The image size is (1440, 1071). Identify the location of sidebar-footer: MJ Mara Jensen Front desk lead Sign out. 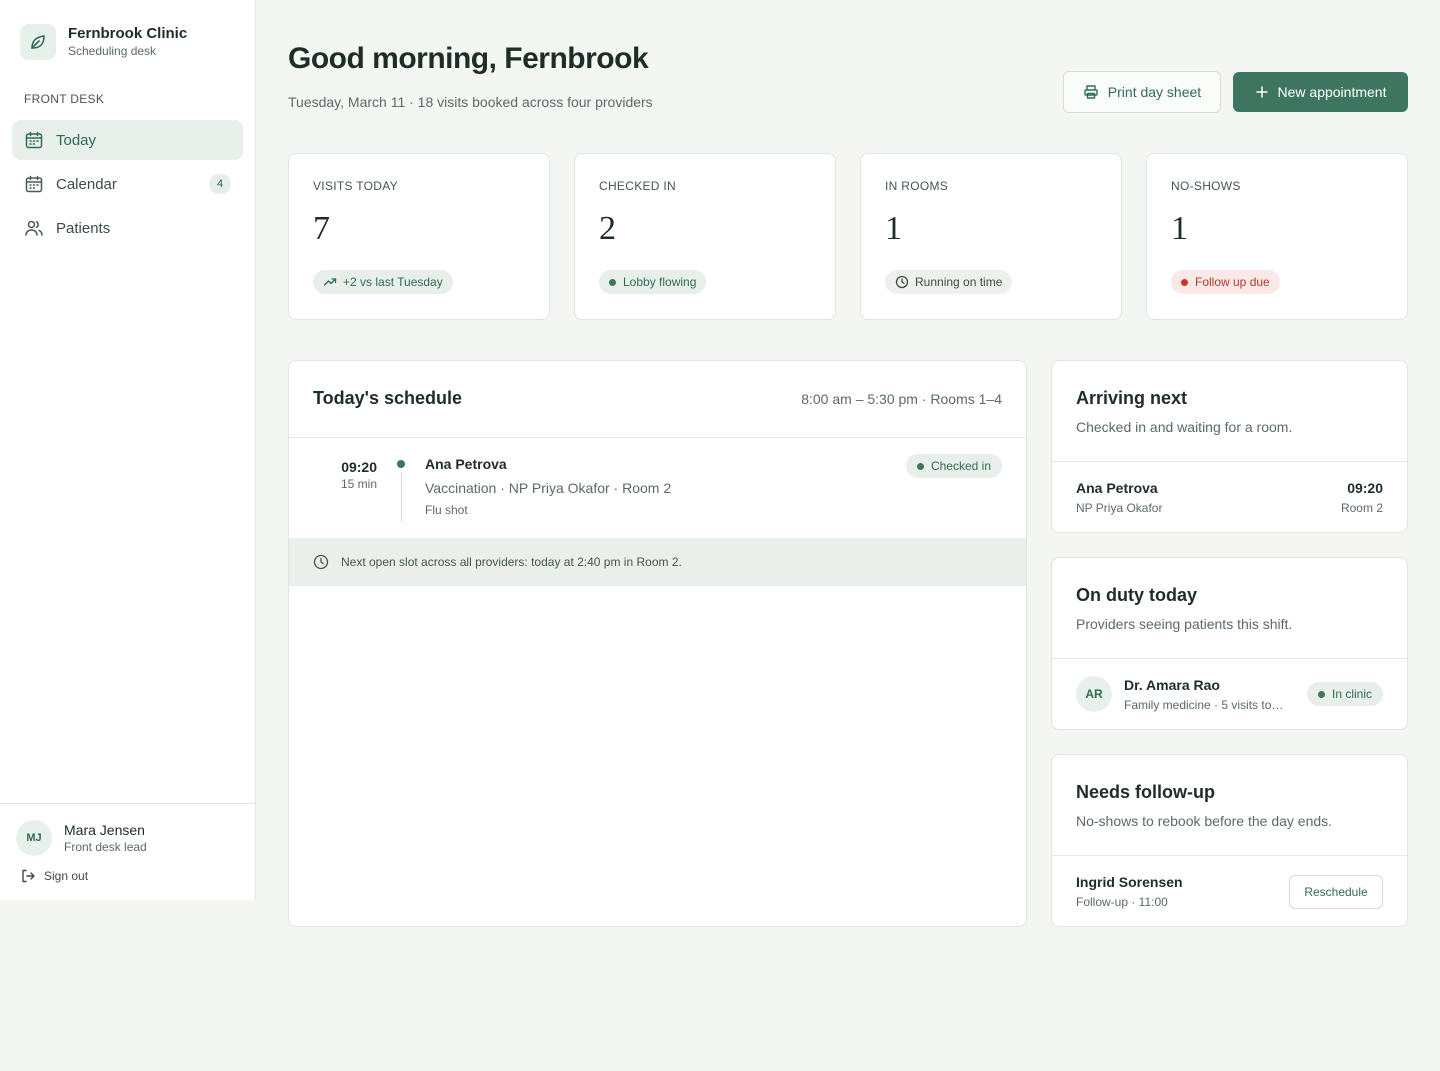
(127, 851).